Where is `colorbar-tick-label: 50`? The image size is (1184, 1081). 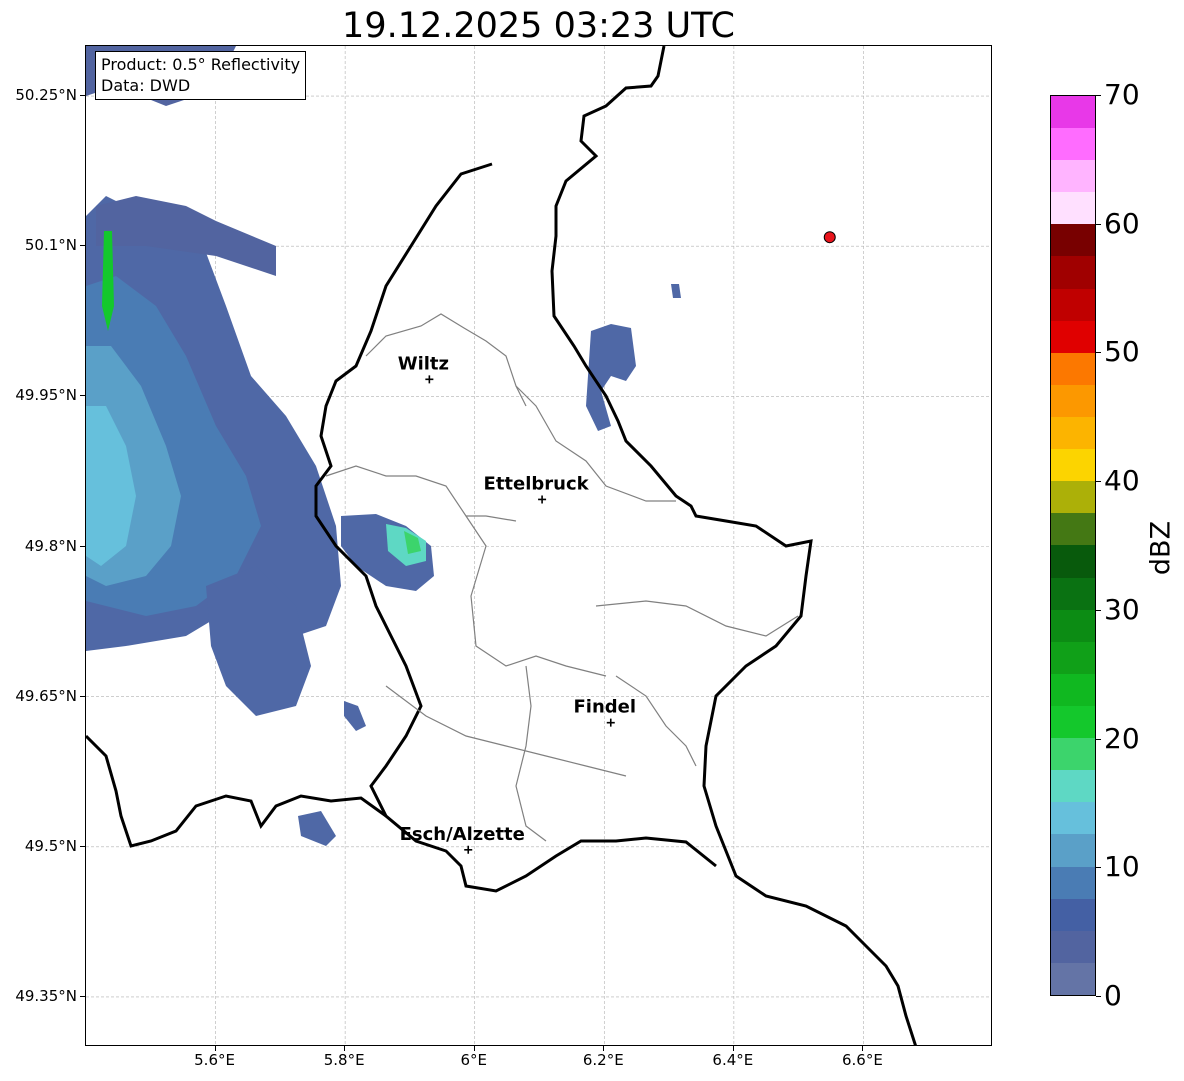
colorbar-tick-label: 50 is located at coordinates (1122, 352).